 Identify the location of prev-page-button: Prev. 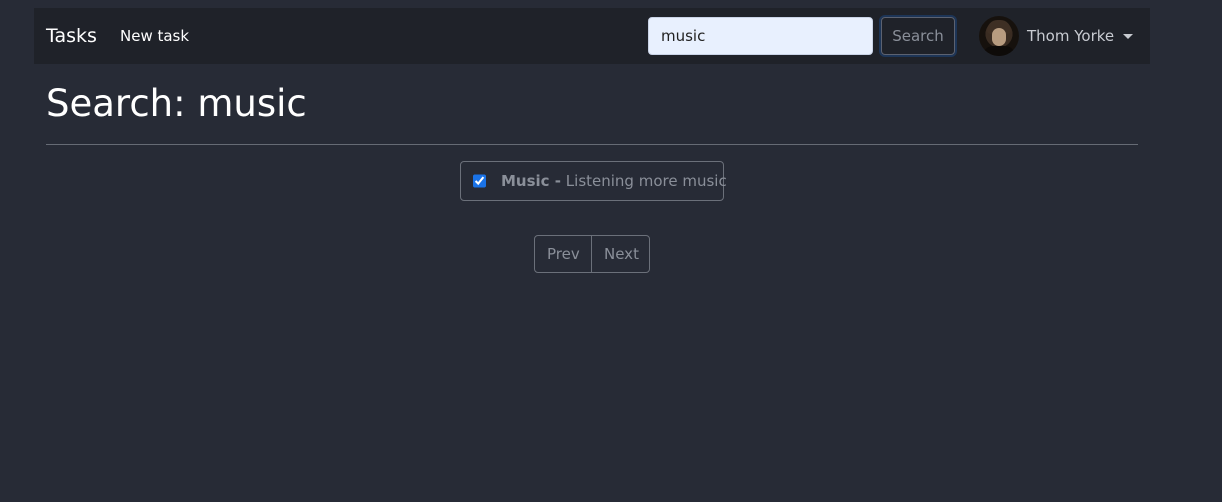
(563, 254).